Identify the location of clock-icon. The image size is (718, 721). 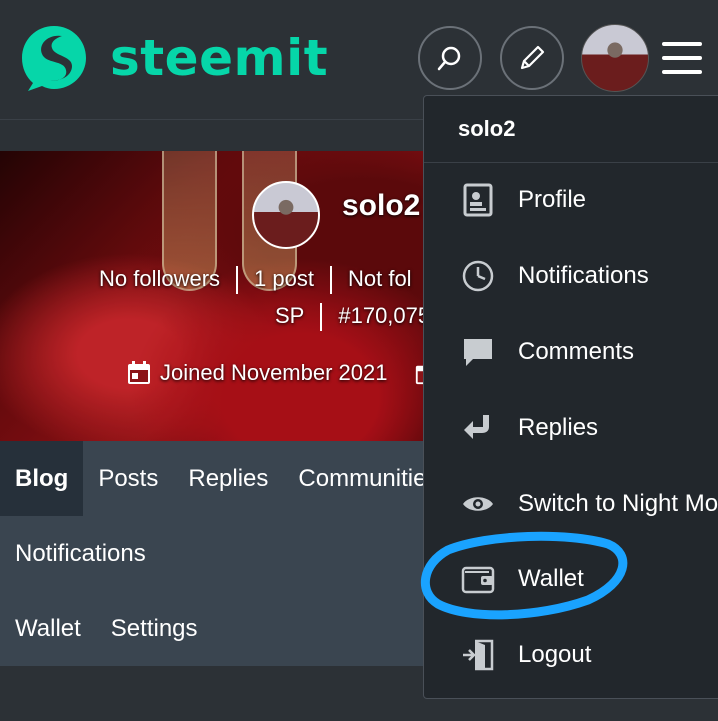
(478, 276).